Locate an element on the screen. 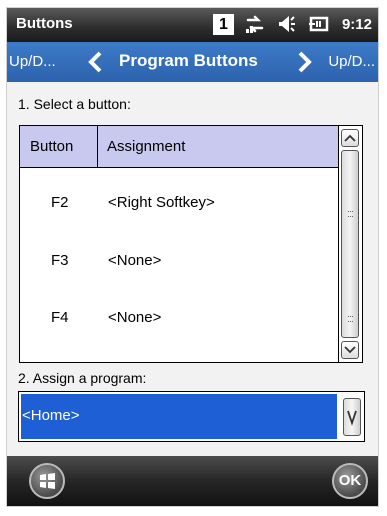  list-scrollbar is located at coordinates (350, 244).